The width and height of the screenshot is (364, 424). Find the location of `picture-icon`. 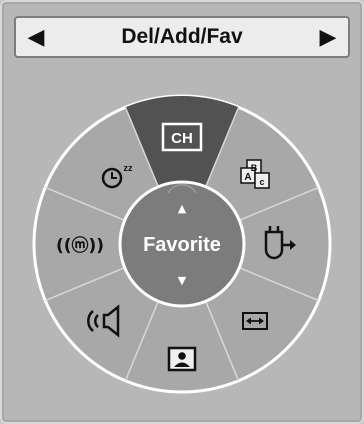

picture-icon is located at coordinates (182, 359).